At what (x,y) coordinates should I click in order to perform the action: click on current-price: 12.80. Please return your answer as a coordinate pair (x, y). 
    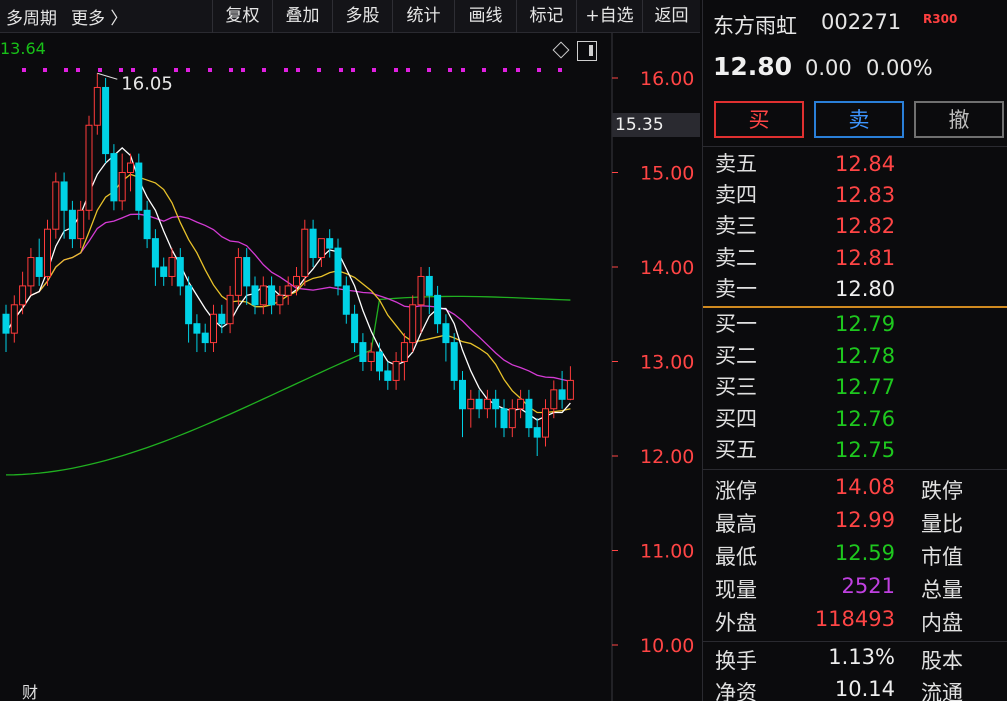
    Looking at the image, I should click on (753, 66).